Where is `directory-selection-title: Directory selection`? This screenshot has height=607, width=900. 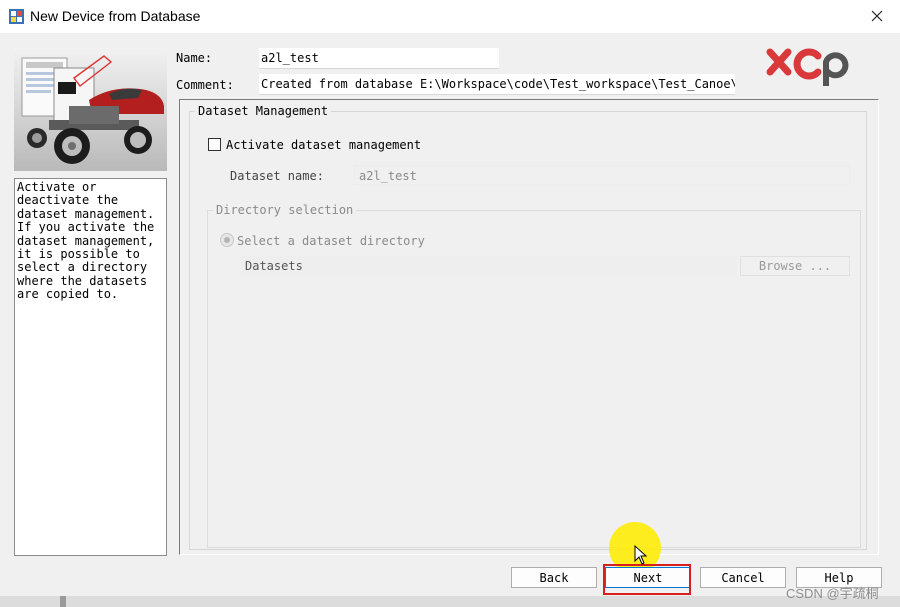
directory-selection-title: Directory selection is located at coordinates (285, 210).